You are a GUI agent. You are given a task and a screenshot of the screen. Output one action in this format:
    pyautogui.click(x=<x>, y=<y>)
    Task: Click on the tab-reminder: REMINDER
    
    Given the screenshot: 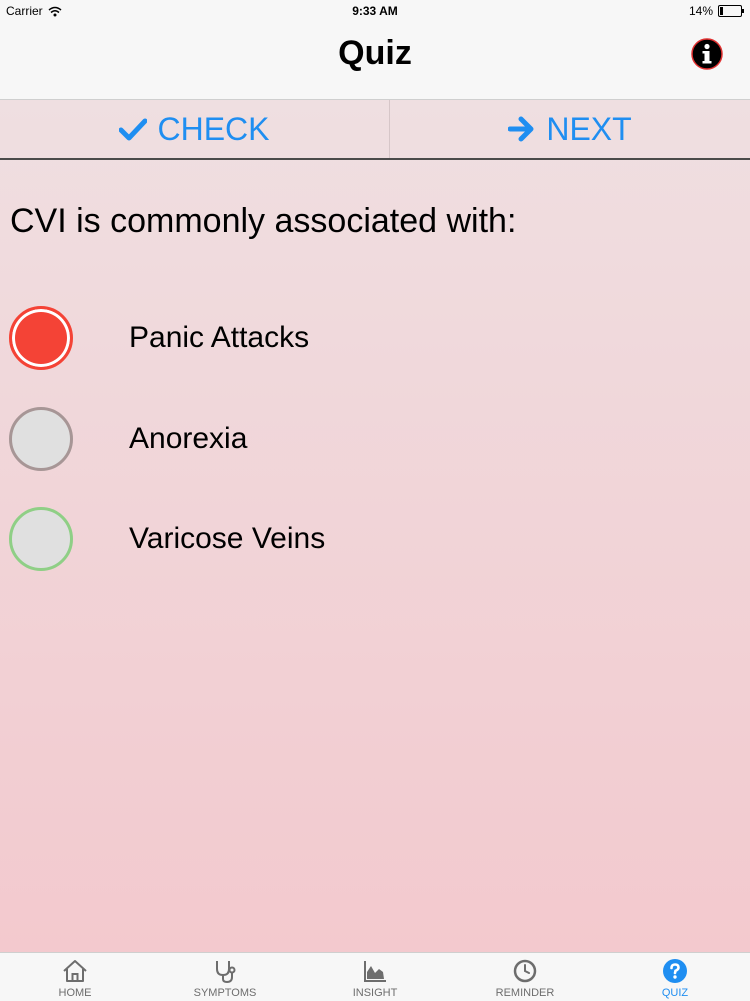 What is the action you would take?
    pyautogui.click(x=525, y=977)
    